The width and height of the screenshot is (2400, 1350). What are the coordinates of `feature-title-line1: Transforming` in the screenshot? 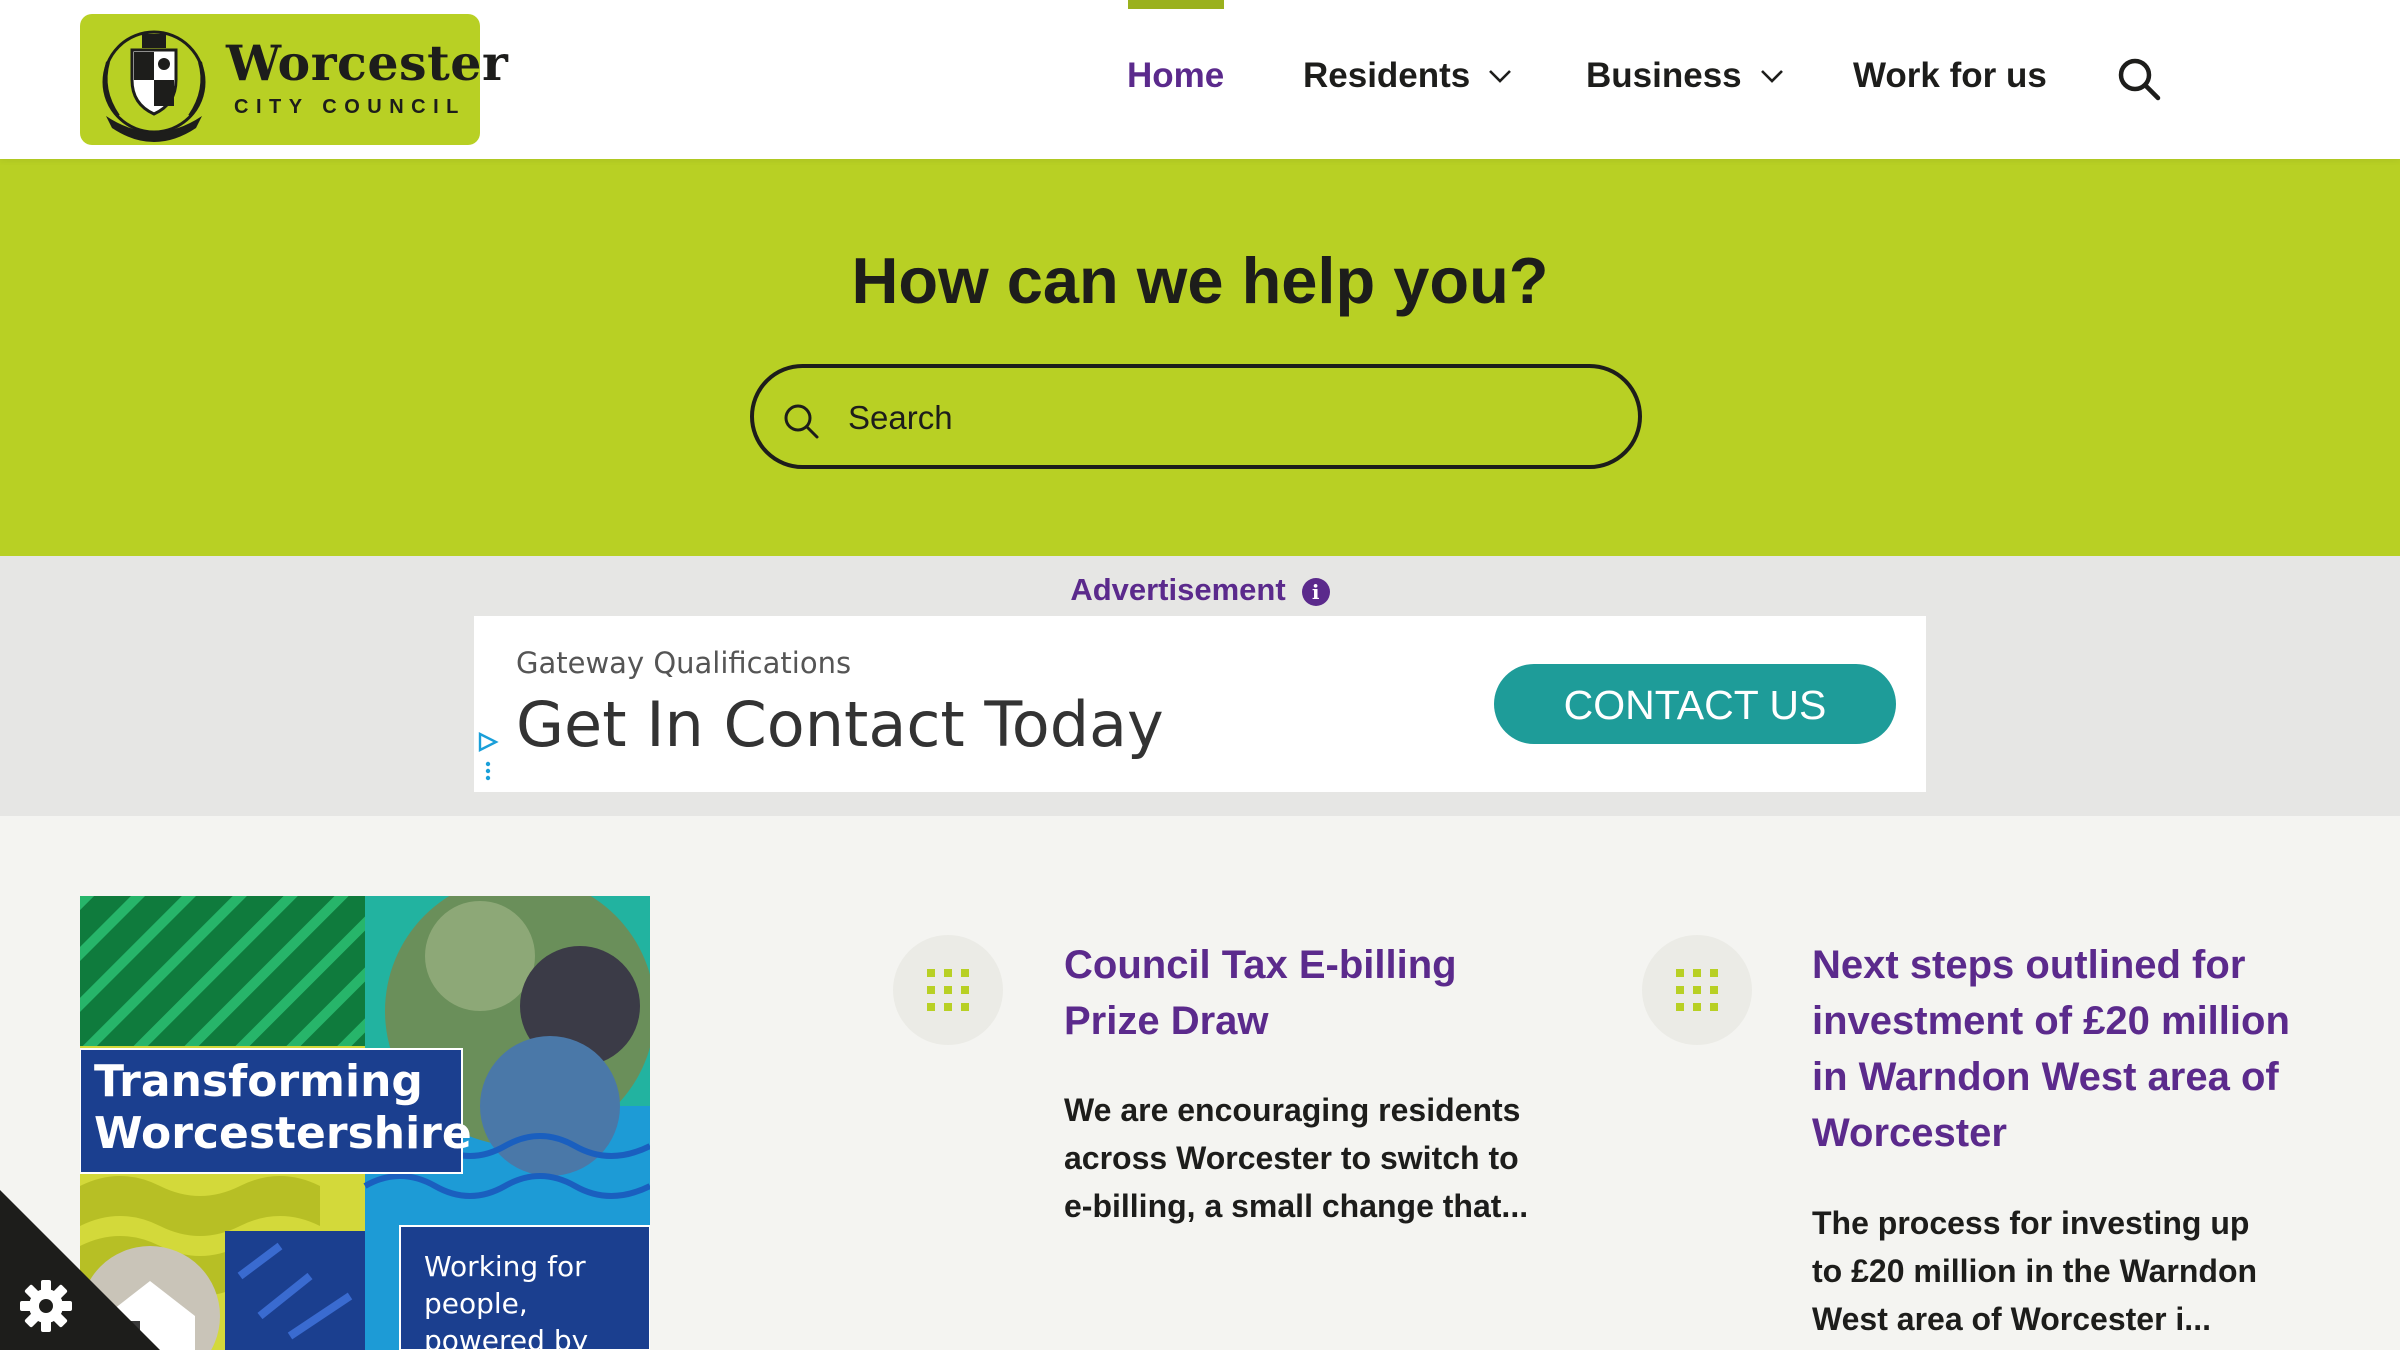 It's located at (258, 1081).